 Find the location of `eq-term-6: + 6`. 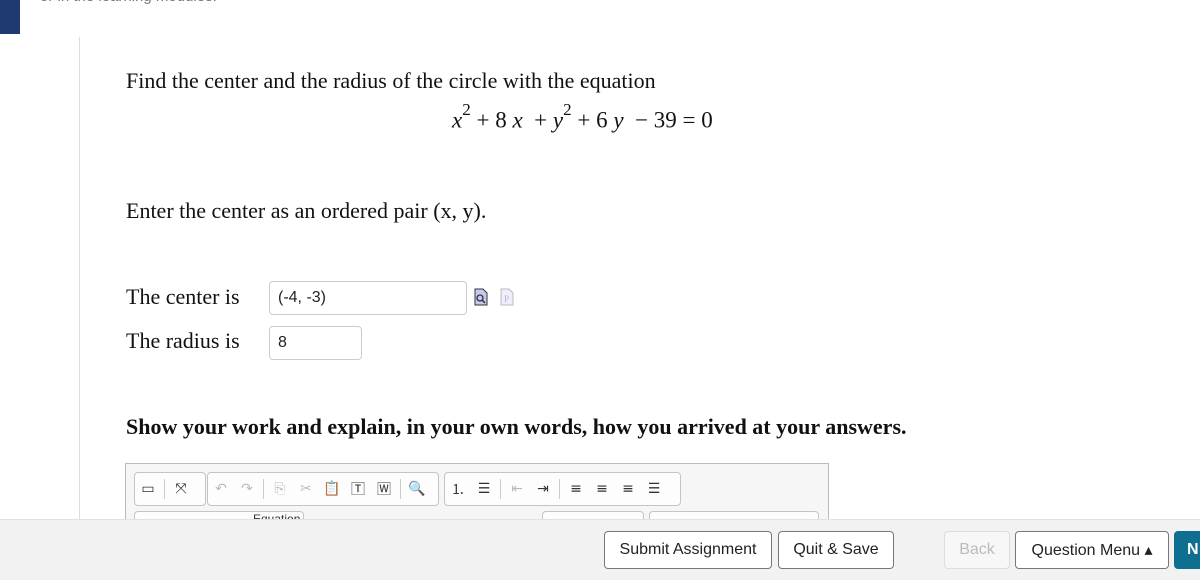

eq-term-6: + 6 is located at coordinates (592, 120).